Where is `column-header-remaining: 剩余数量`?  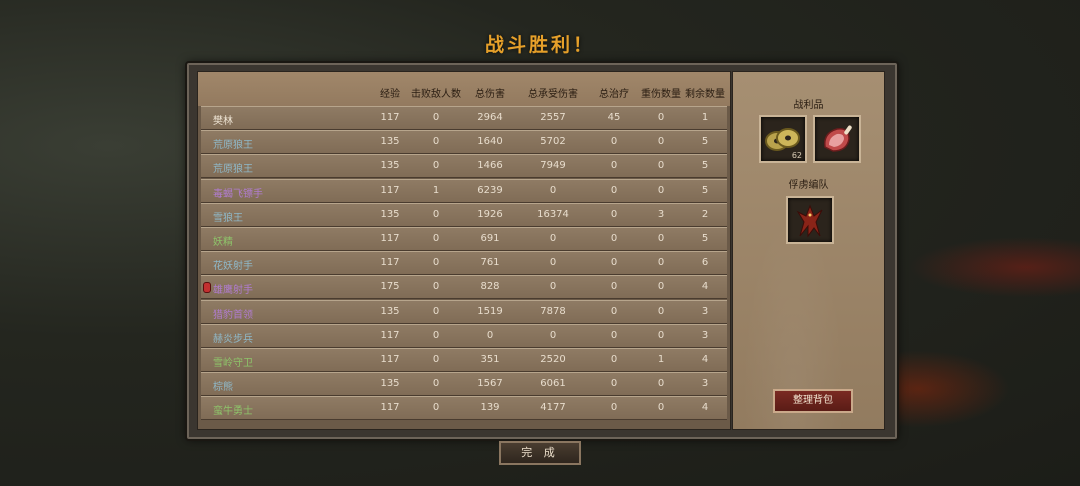
column-header-remaining: 剩余数量 is located at coordinates (705, 94).